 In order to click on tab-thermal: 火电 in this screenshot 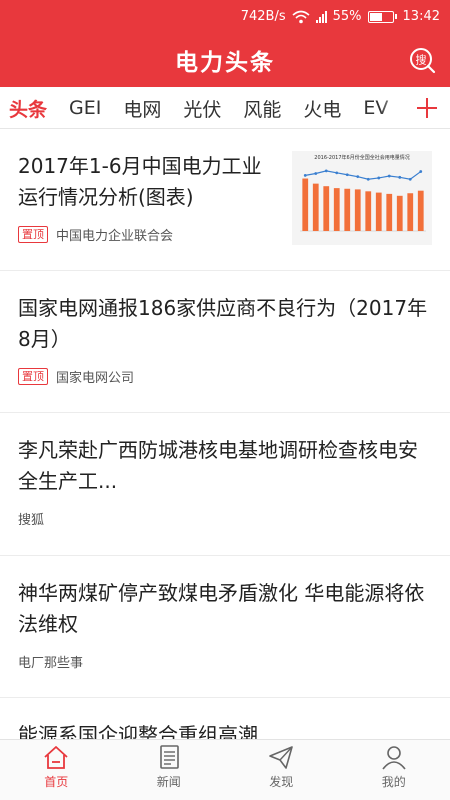, I will do `click(322, 108)`.